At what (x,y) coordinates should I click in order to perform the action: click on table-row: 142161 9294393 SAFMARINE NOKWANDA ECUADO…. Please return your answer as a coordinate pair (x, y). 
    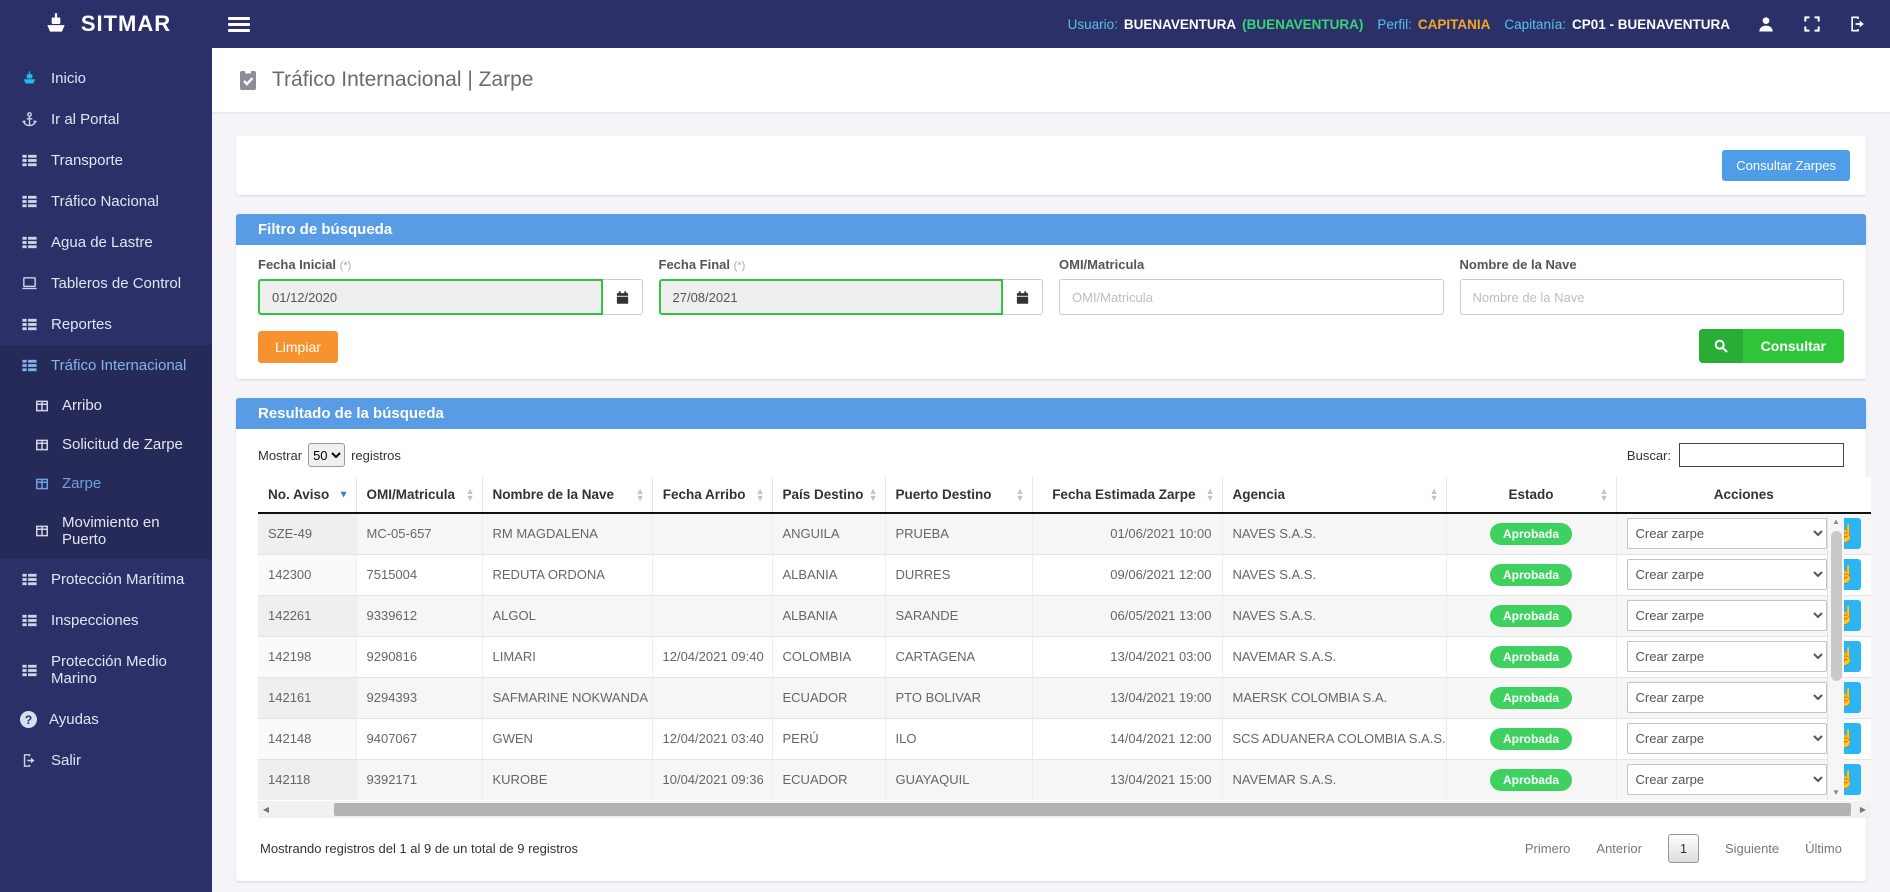
    Looking at the image, I should click on (1064, 697).